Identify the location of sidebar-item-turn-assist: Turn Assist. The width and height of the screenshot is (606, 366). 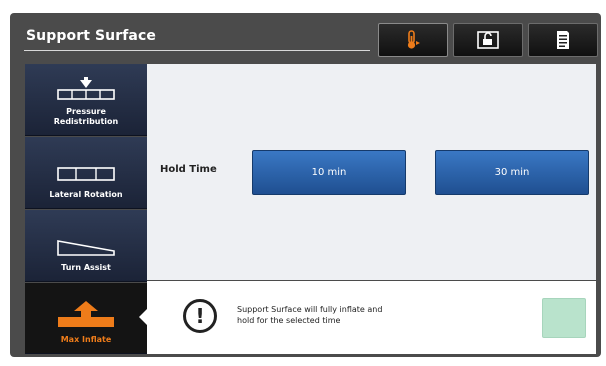
(86, 246).